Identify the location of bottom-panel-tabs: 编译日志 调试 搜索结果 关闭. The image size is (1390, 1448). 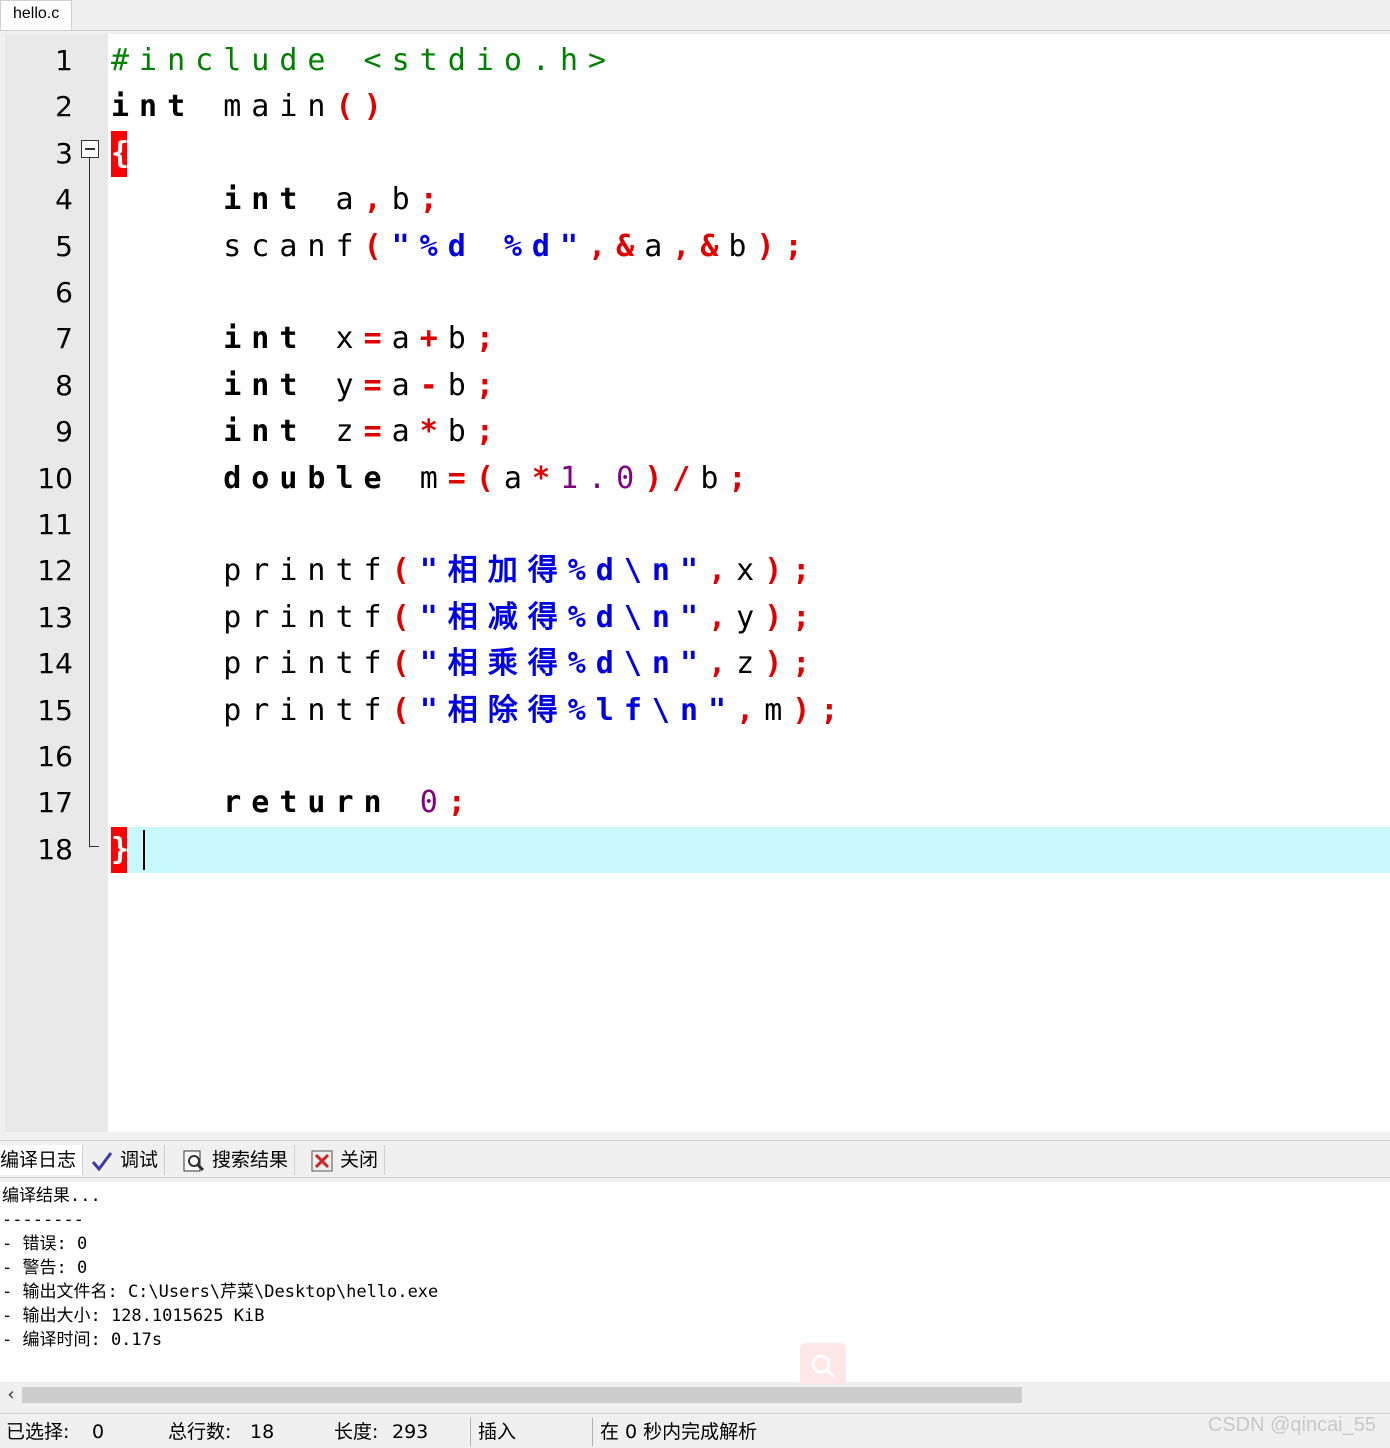
(695, 1159).